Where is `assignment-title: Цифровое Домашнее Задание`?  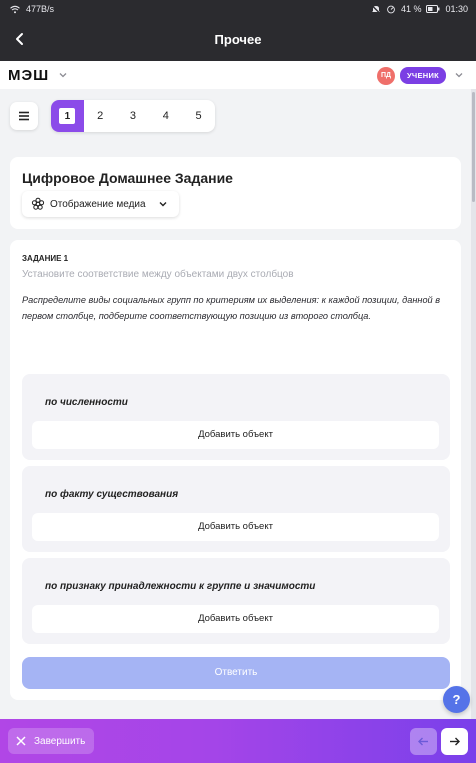 assignment-title: Цифровое Домашнее Задание is located at coordinates (127, 178).